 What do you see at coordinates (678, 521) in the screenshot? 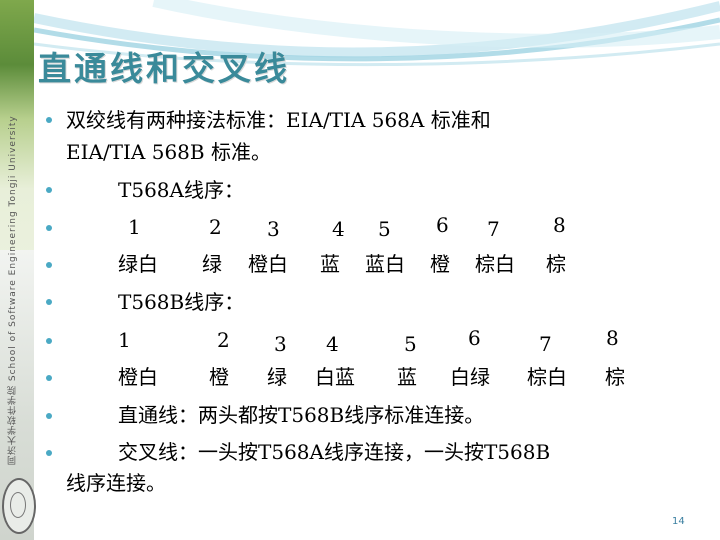
I see `page-number: 14` at bounding box center [678, 521].